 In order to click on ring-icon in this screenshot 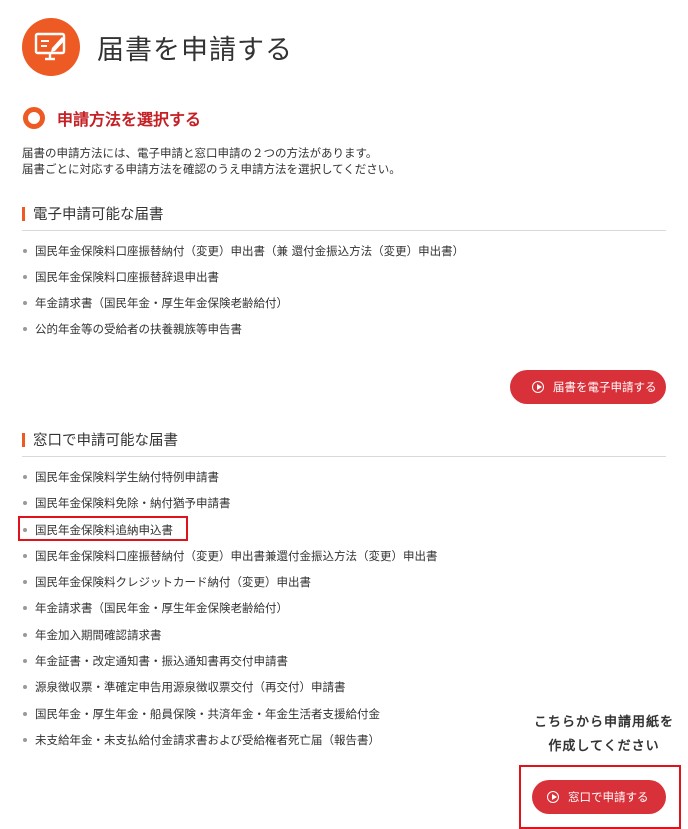, I will do `click(34, 118)`.